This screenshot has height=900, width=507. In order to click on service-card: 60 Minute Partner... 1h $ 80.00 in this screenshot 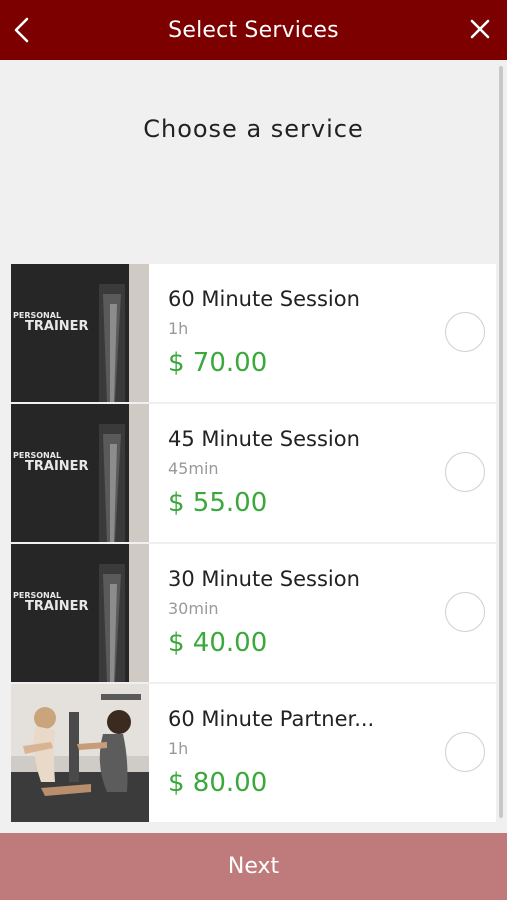, I will do `click(253, 753)`.